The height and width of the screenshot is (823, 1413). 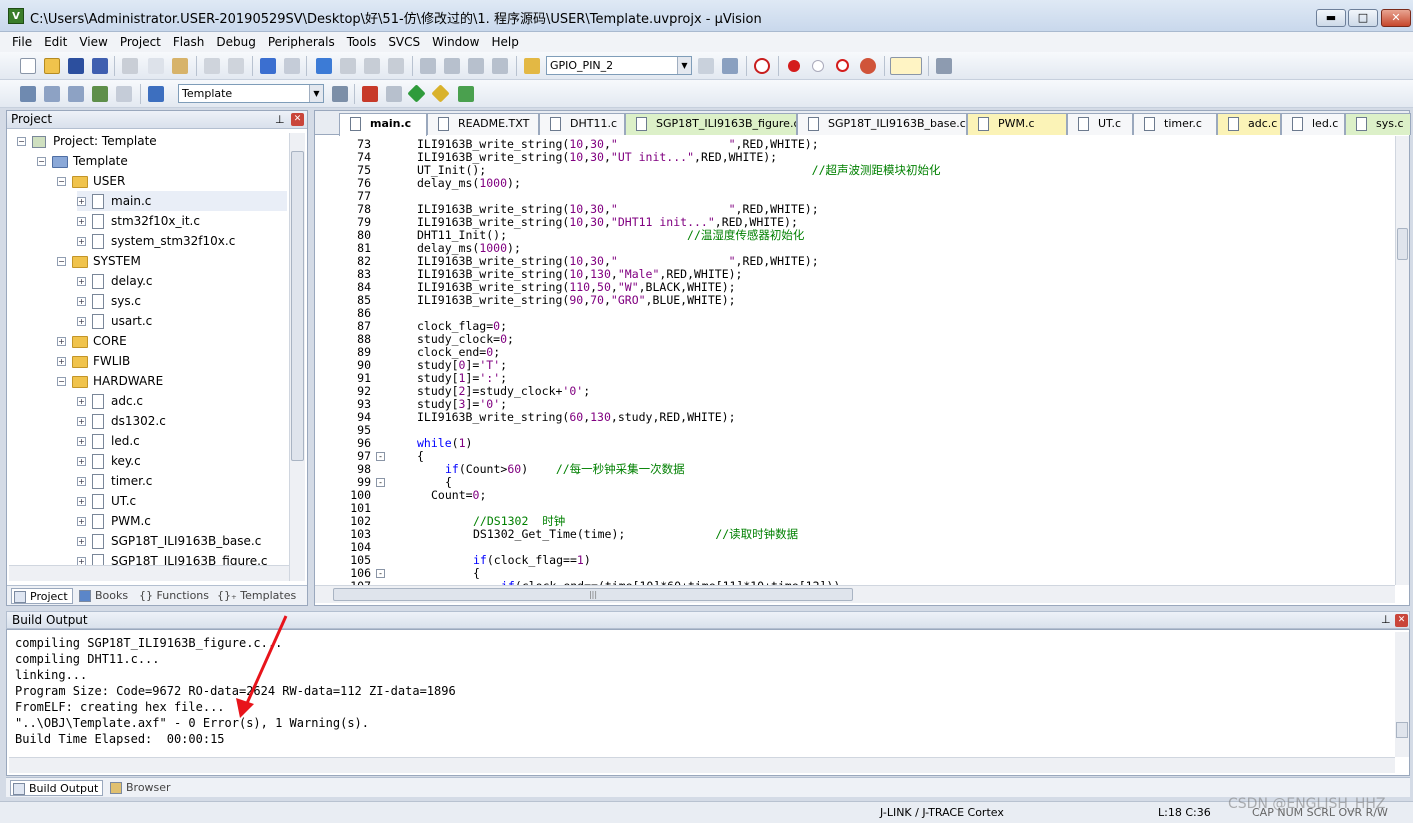 I want to click on navigate-forward-icon, so click(x=292, y=66).